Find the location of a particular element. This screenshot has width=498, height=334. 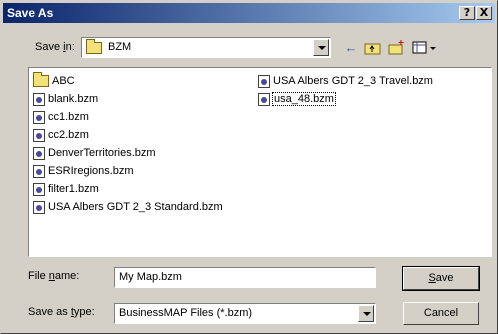

list-item-label: ABC is located at coordinates (63, 81).